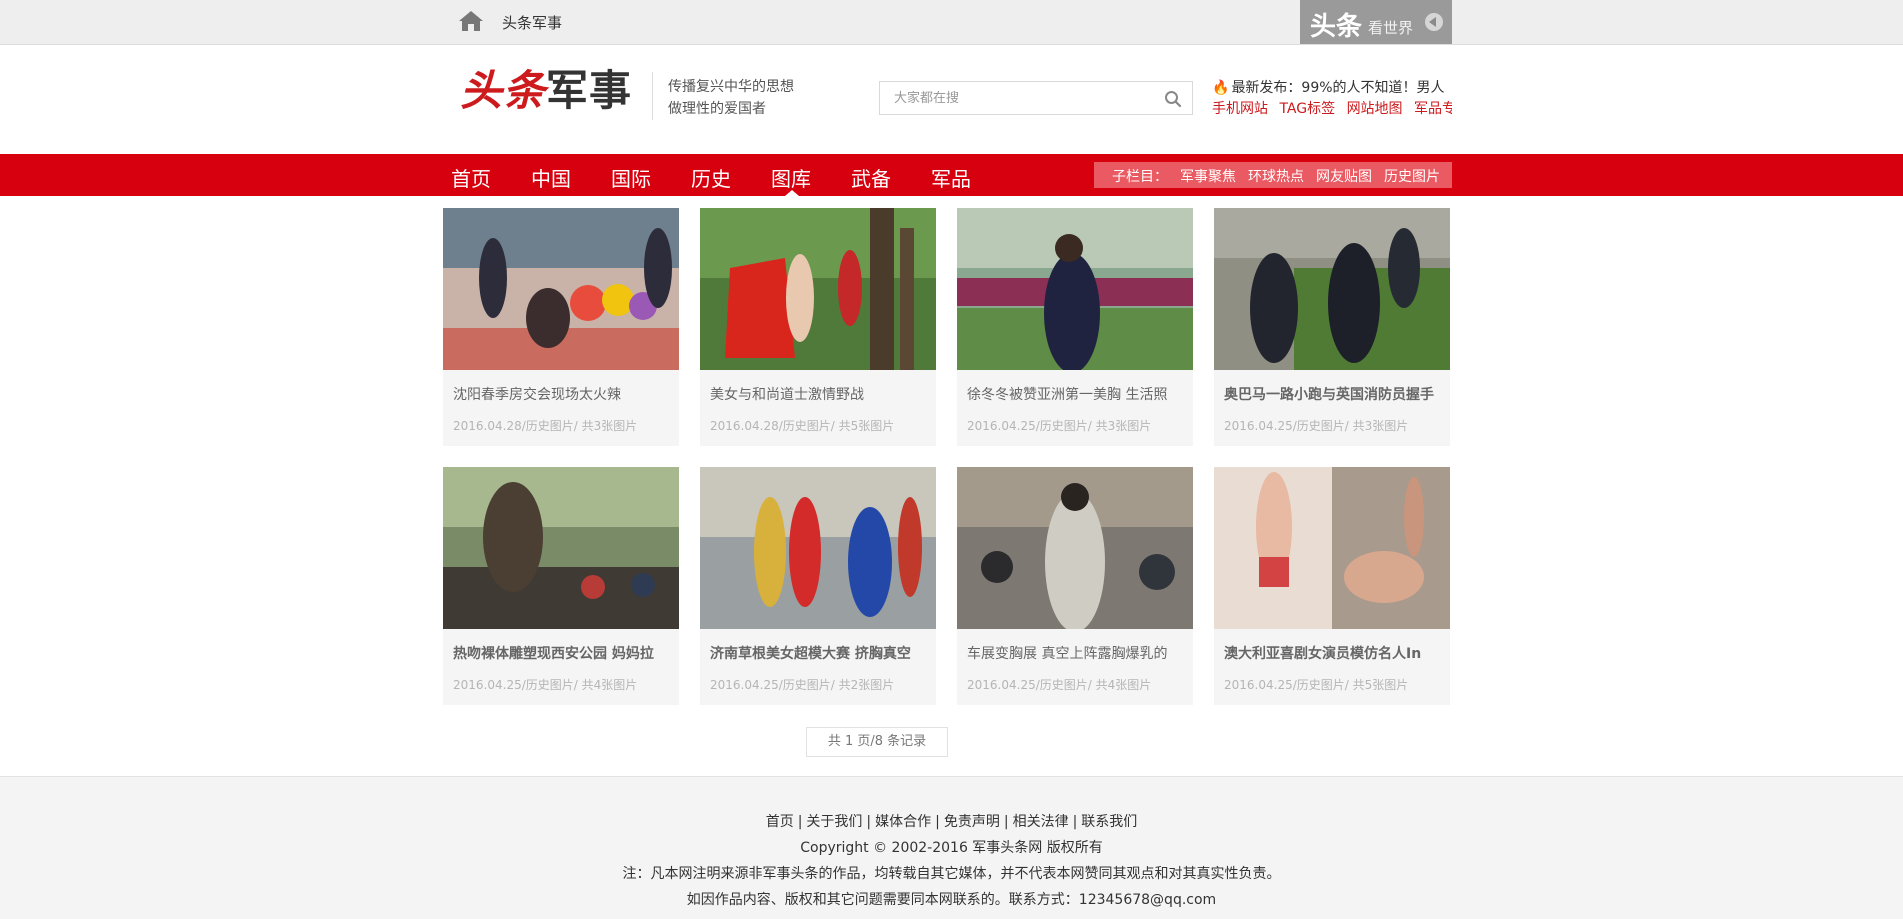 This screenshot has width=1903, height=919. Describe the element at coordinates (652, 96) in the screenshot. I see `slogan-divider` at that location.